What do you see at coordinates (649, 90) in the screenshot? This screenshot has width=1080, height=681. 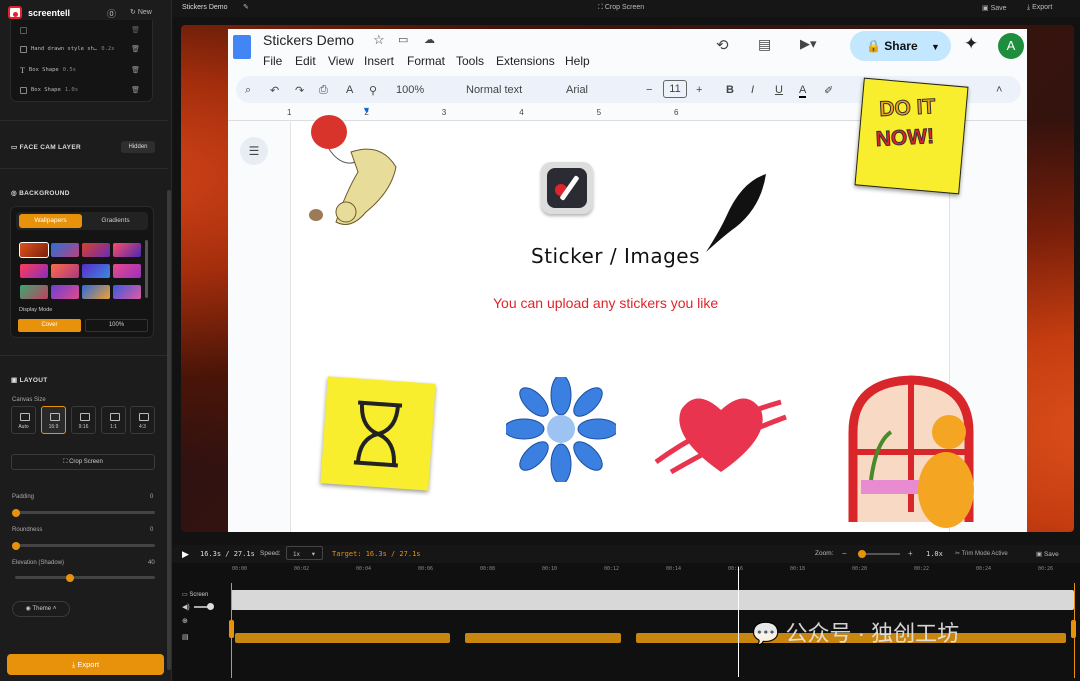 I see `font-size-decrease: −` at bounding box center [649, 90].